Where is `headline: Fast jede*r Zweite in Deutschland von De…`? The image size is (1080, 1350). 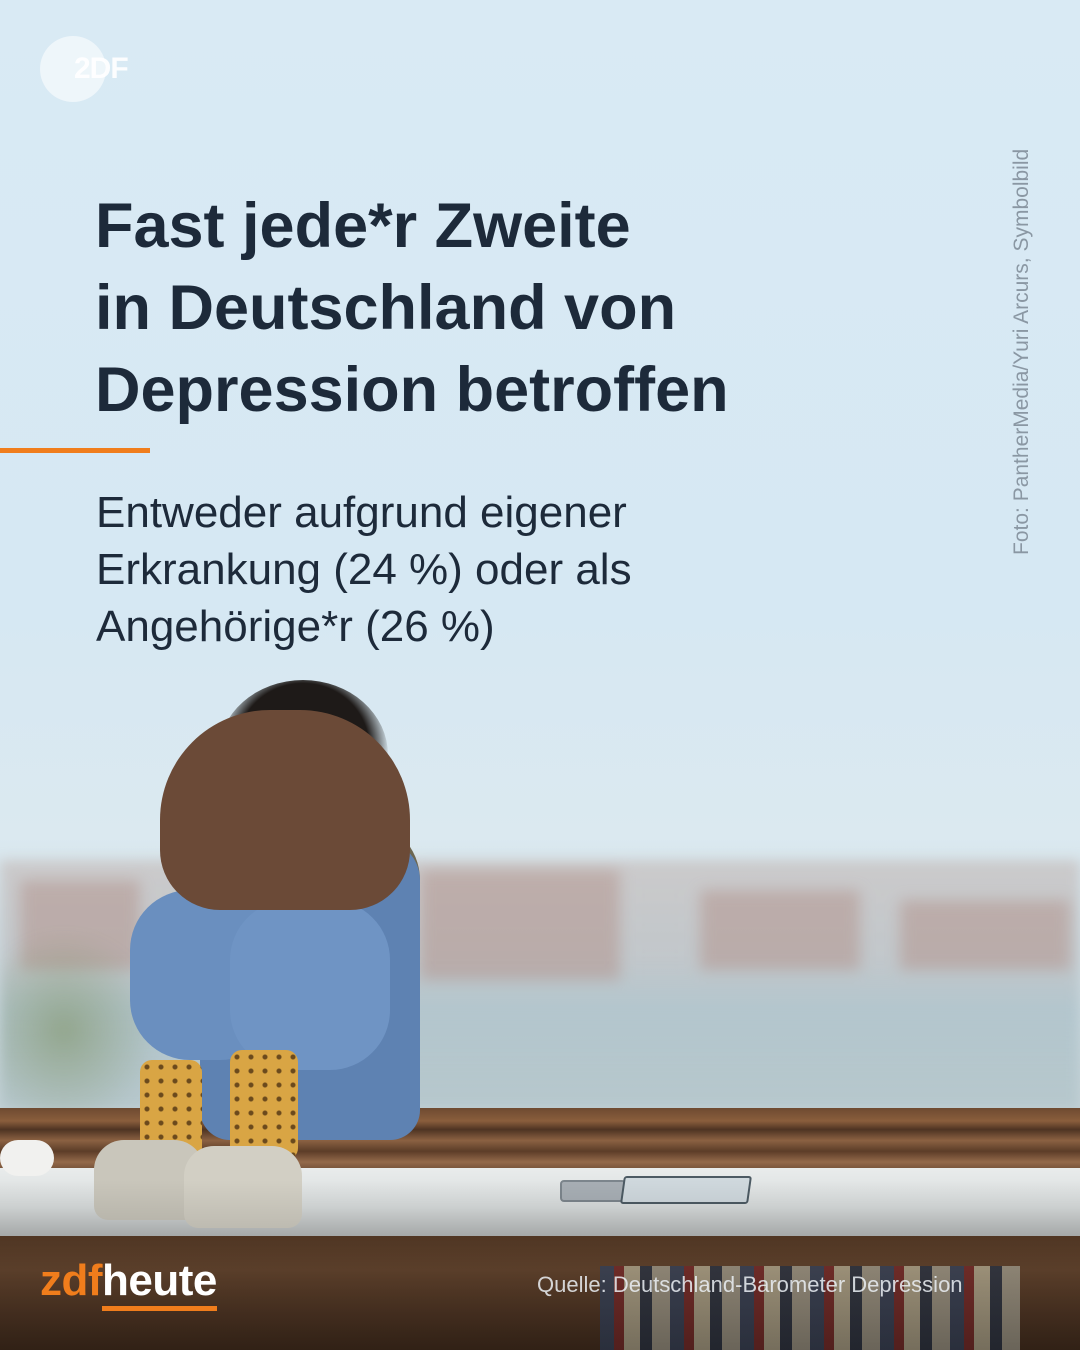 headline: Fast jede*r Zweite in Deutschland von De… is located at coordinates (505, 308).